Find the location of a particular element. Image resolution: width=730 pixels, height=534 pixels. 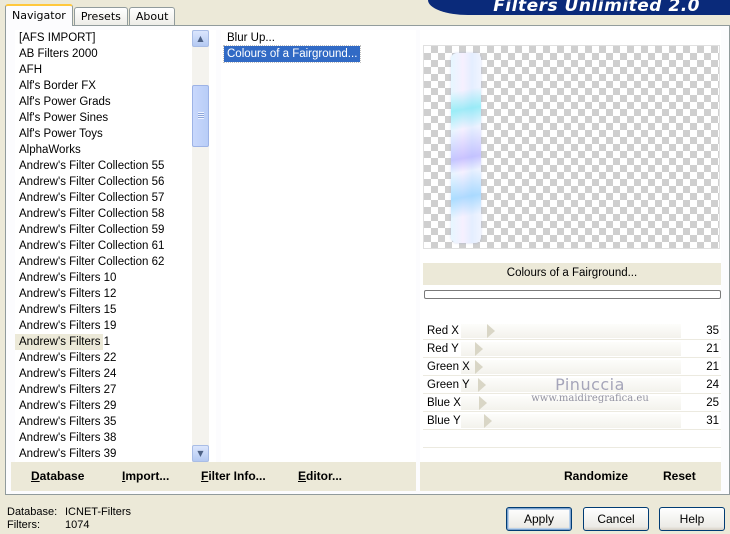

tab-presets: Presets is located at coordinates (100, 16).